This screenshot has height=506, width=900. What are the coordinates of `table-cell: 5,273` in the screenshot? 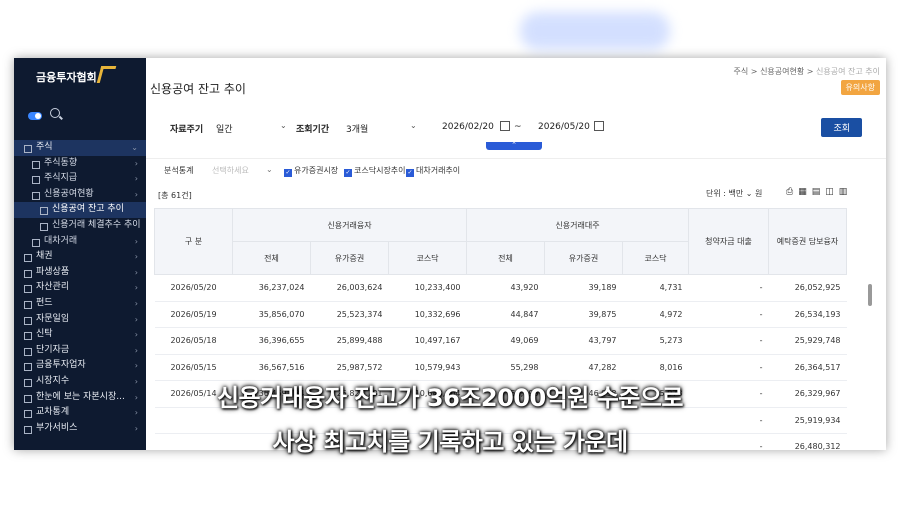 It's located at (655, 341).